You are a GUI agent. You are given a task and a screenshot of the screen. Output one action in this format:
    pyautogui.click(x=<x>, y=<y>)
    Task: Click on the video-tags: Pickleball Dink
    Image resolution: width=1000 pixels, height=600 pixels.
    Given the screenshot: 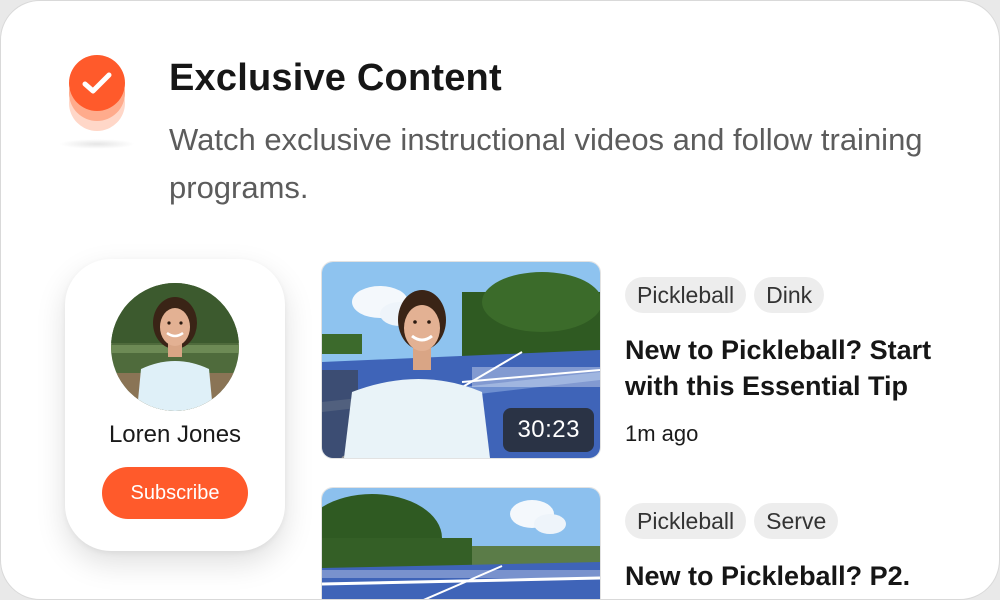 What is the action you would take?
    pyautogui.click(x=725, y=295)
    